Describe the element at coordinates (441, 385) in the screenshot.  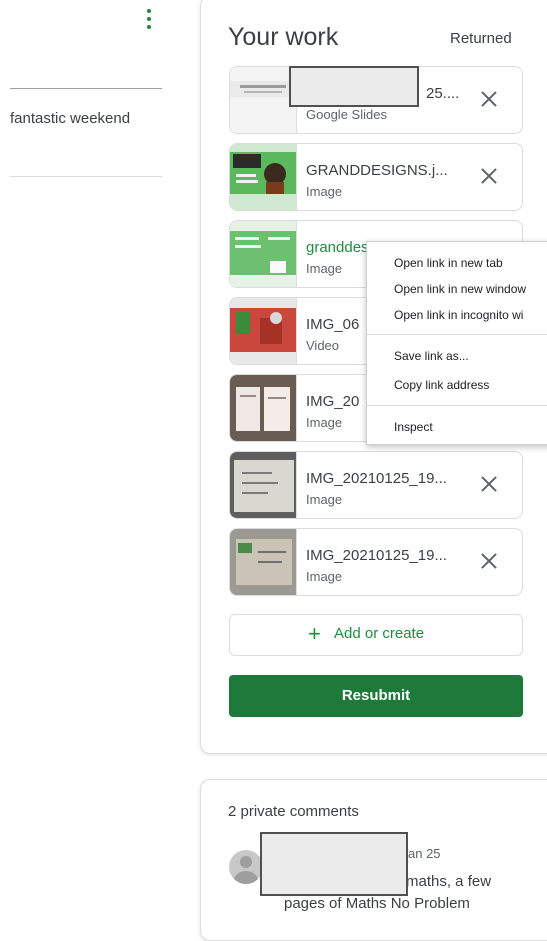
I see `menu-item-copy-link: Copy link address` at that location.